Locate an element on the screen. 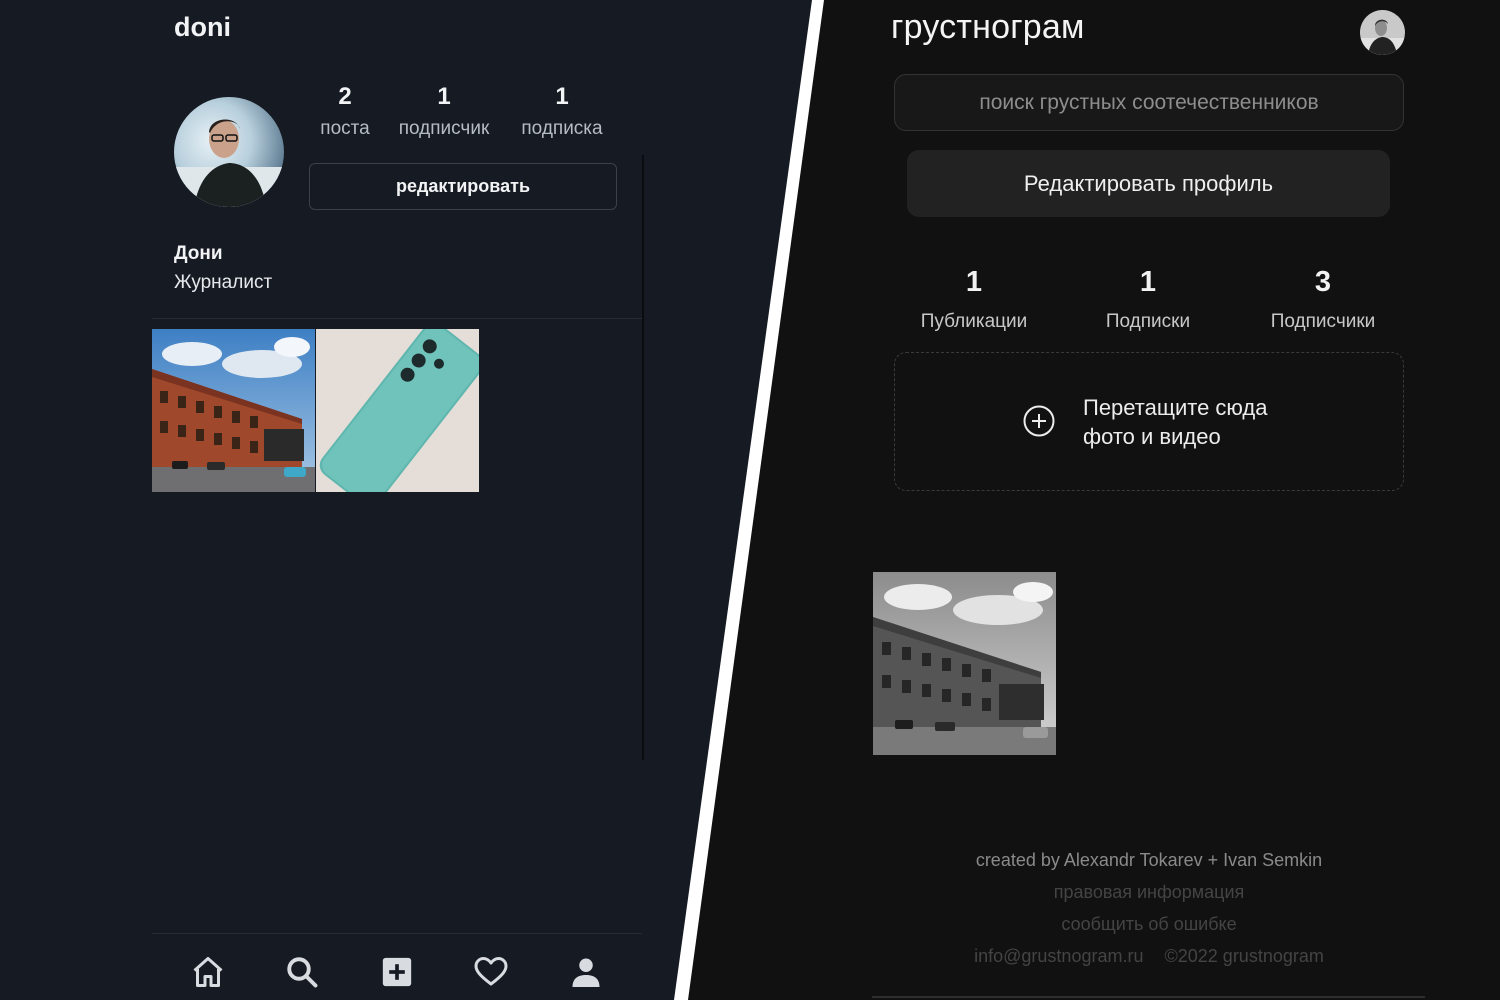 This screenshot has width=1500, height=1000. stat-label: подписчик is located at coordinates (444, 128).